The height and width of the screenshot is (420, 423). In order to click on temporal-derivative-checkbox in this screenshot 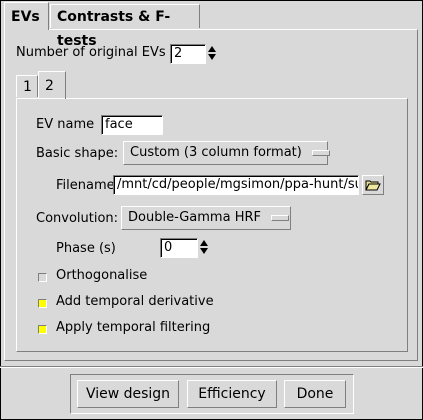, I will do `click(42, 303)`.